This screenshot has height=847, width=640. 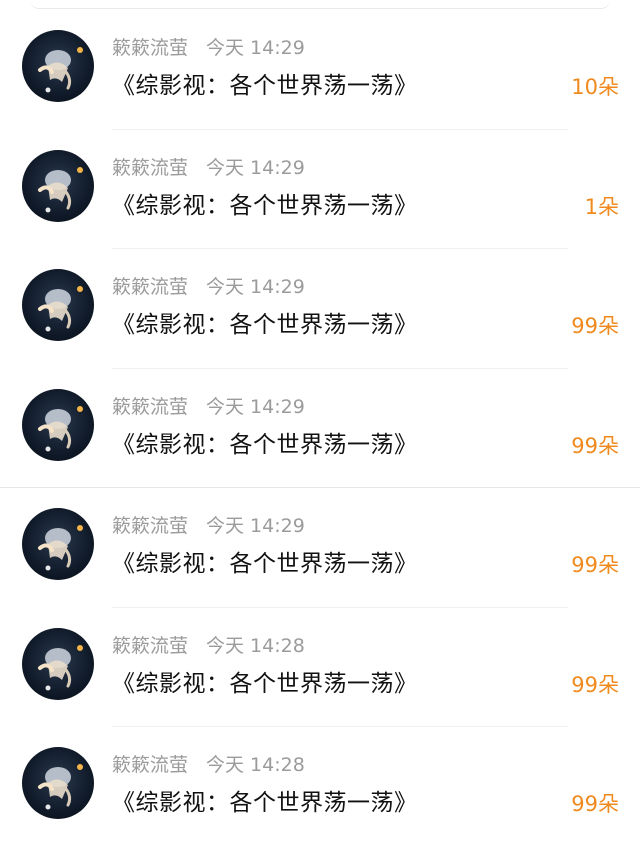 What do you see at coordinates (320, 189) in the screenshot?
I see `list-item: 簌簌流萤 今天 14:29 《综影视：各个世界荡一荡》 1朵` at bounding box center [320, 189].